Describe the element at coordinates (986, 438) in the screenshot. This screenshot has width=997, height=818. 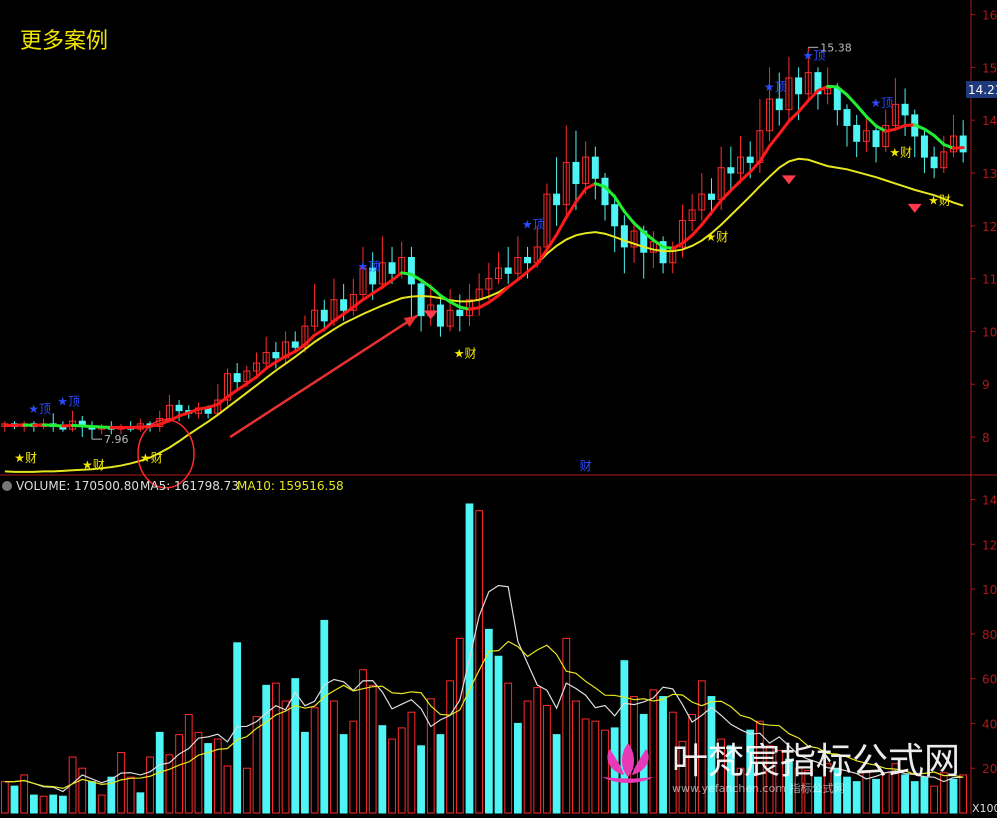
I see `price-tick-label: 8` at that location.